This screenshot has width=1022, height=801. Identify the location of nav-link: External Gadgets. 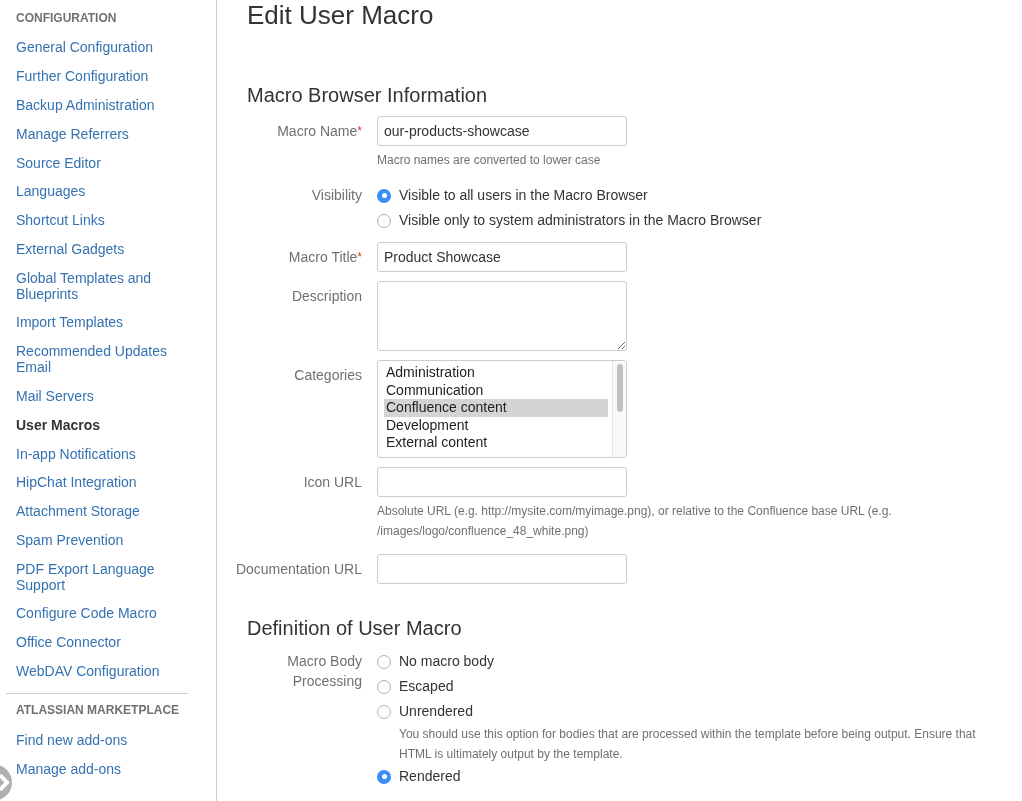
(102, 249).